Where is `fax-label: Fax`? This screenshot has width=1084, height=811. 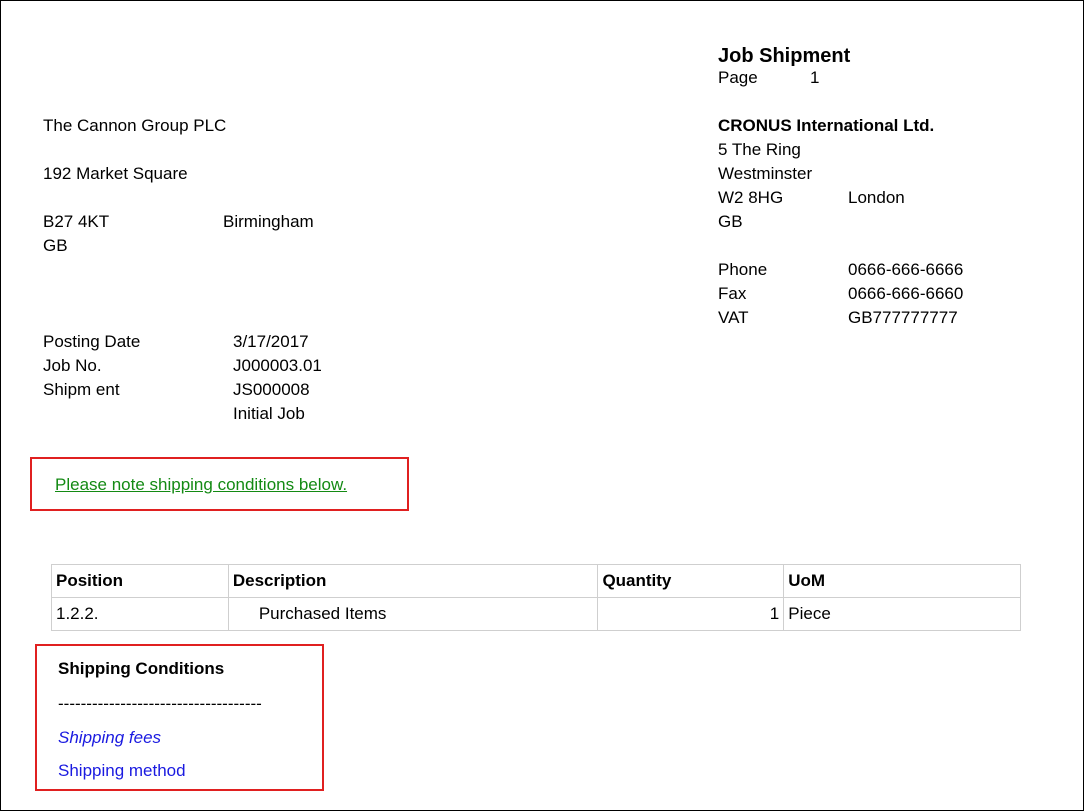 fax-label: Fax is located at coordinates (732, 293).